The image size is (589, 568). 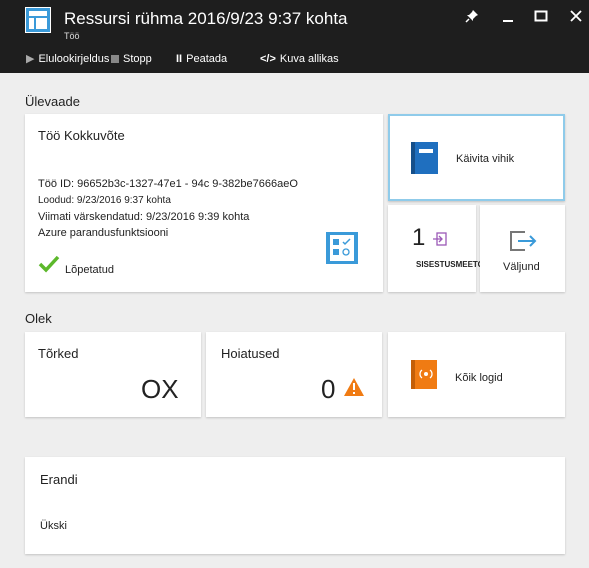 What do you see at coordinates (38, 20) in the screenshot?
I see `job-blade-icon` at bounding box center [38, 20].